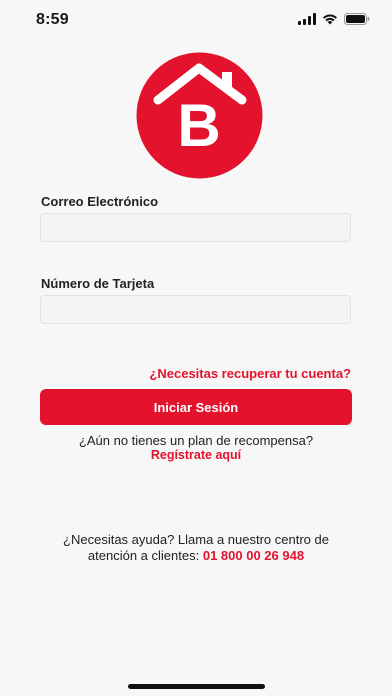 The width and height of the screenshot is (392, 696). I want to click on status-icons, so click(334, 19).